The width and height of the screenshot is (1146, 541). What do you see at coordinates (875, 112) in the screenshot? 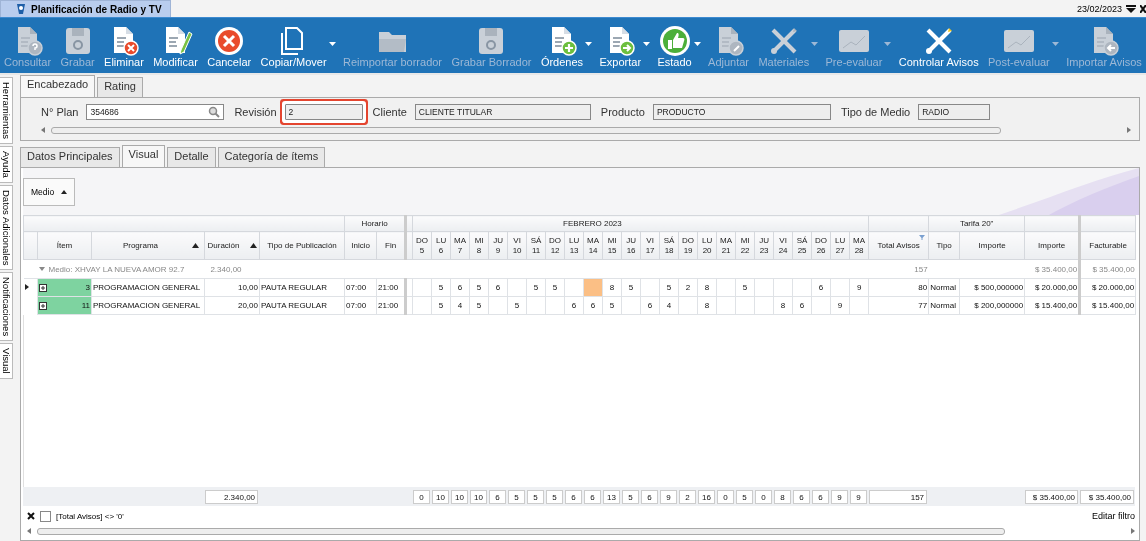
I see `field-label: Tipo de Medio` at bounding box center [875, 112].